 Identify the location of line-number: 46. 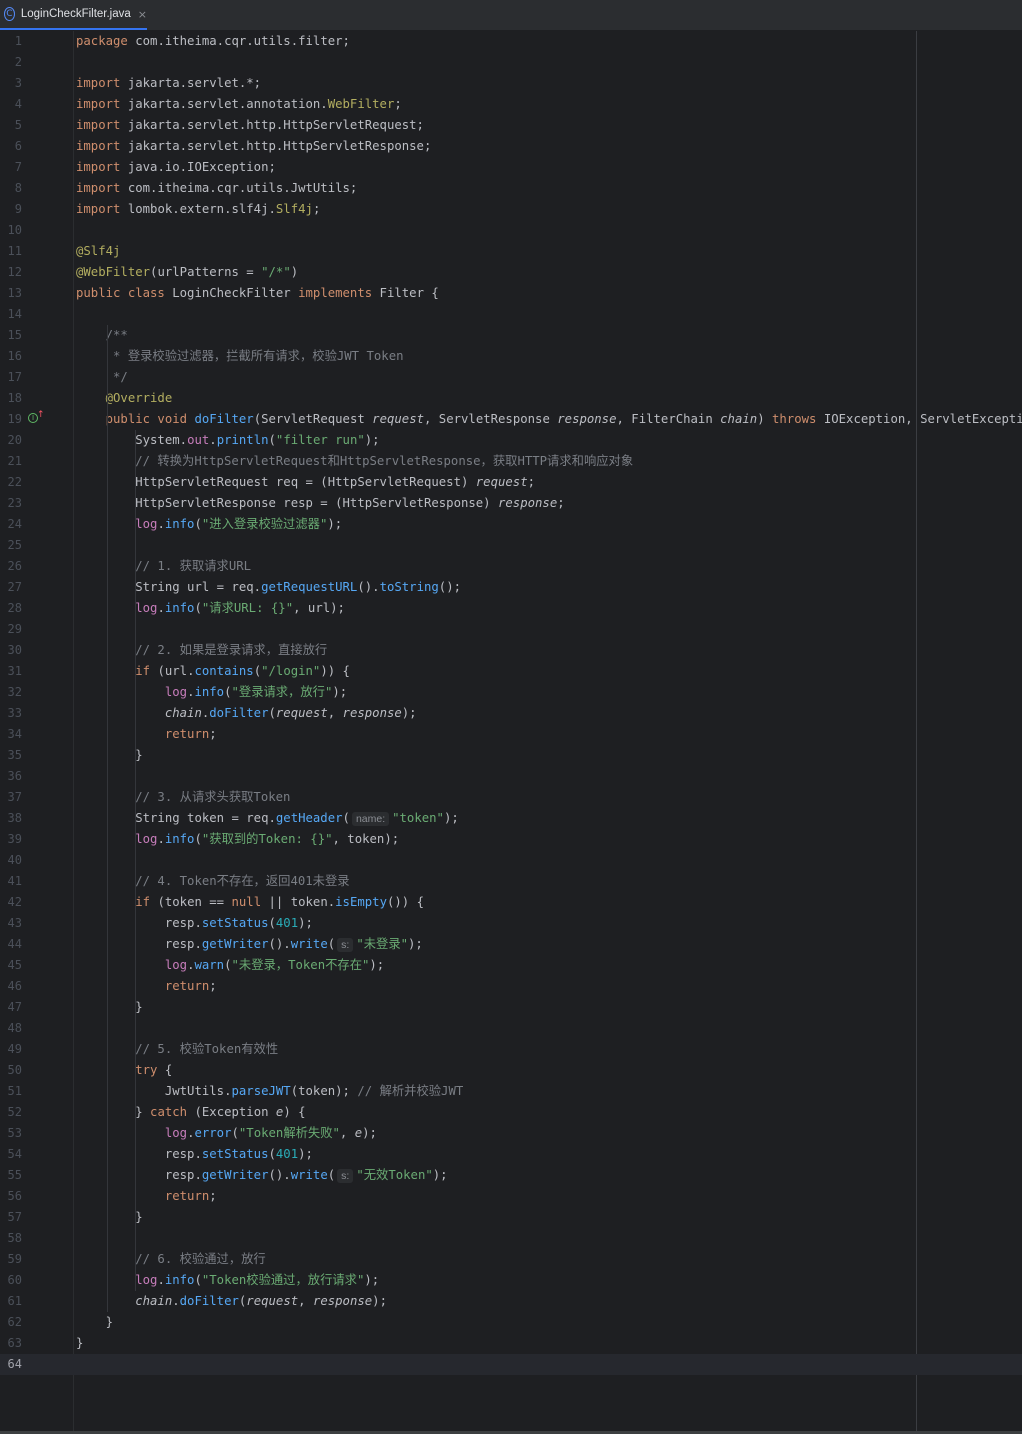
(14, 986).